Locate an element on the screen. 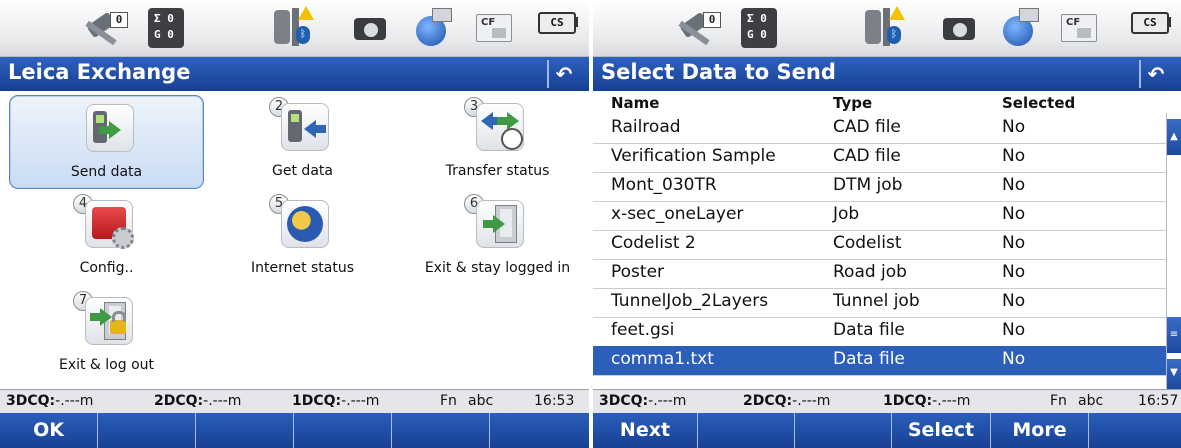  clock: 16:57 is located at coordinates (1158, 401).